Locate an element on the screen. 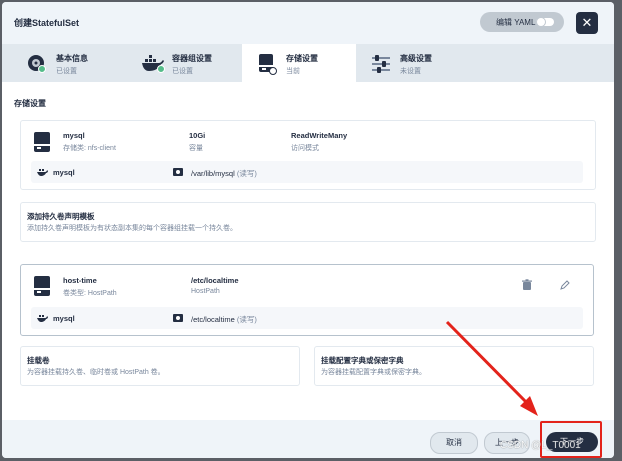 Image resolution: width=622 pixels, height=461 pixels. annotation-arrow is located at coordinates (491, 368).